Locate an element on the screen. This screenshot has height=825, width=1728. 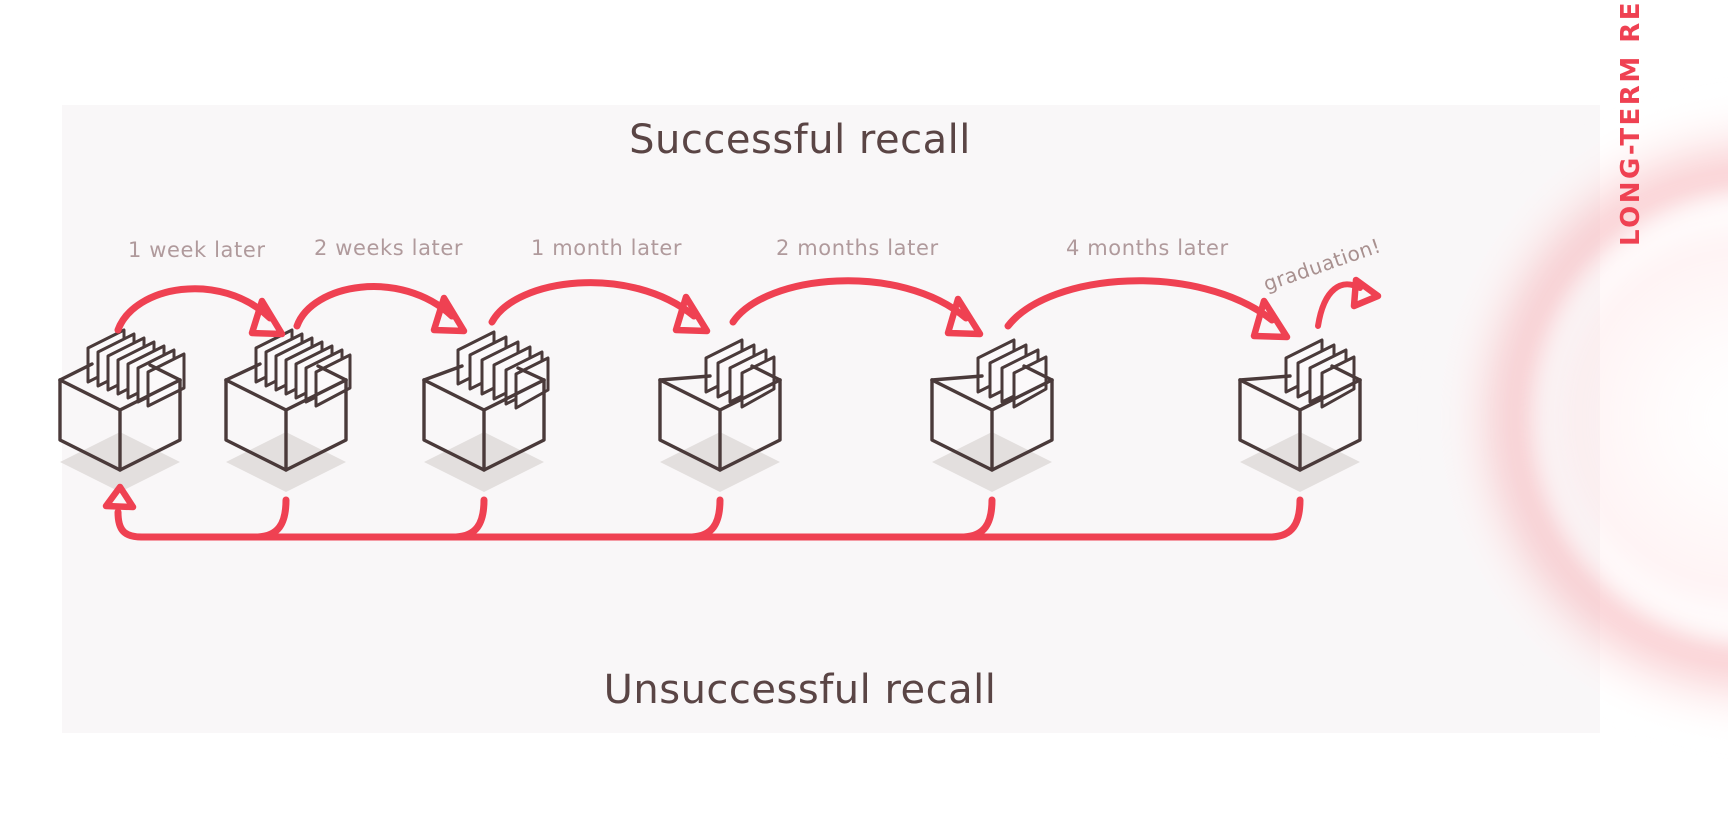
graduation-arrow is located at coordinates (1348, 302).